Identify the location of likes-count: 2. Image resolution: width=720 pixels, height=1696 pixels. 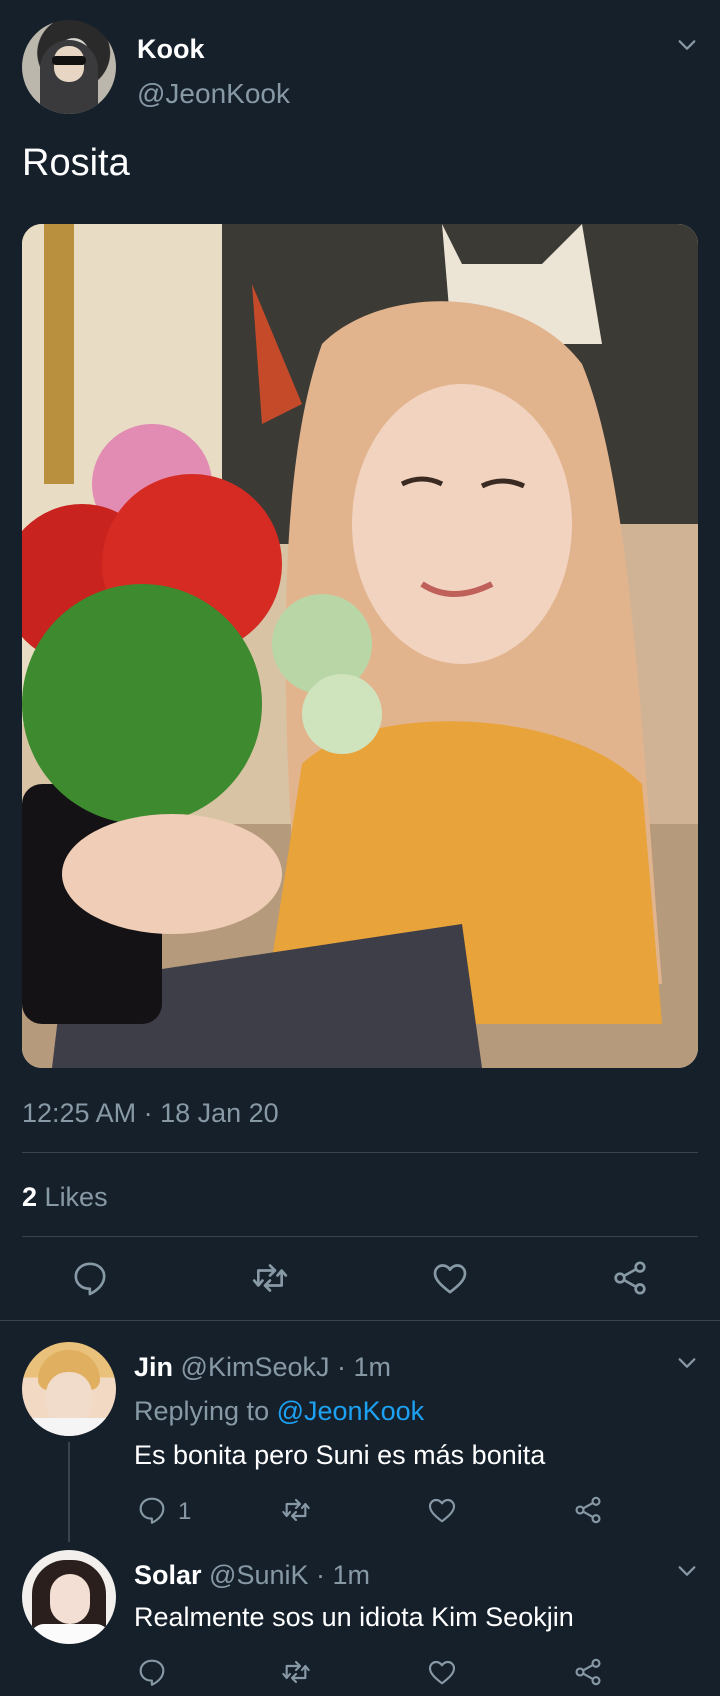
(30, 1197).